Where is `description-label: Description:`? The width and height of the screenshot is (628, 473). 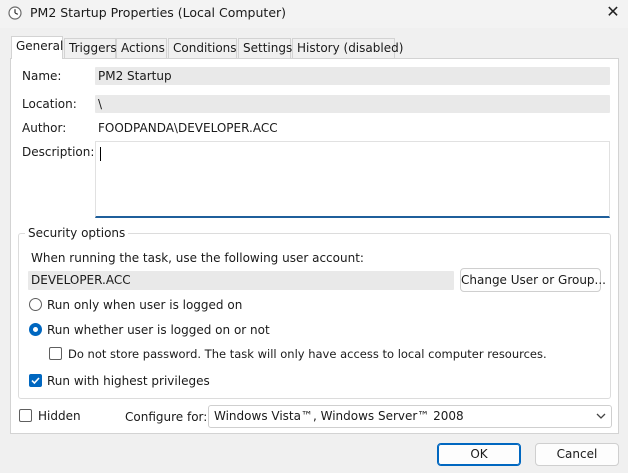 description-label: Description: is located at coordinates (58, 152).